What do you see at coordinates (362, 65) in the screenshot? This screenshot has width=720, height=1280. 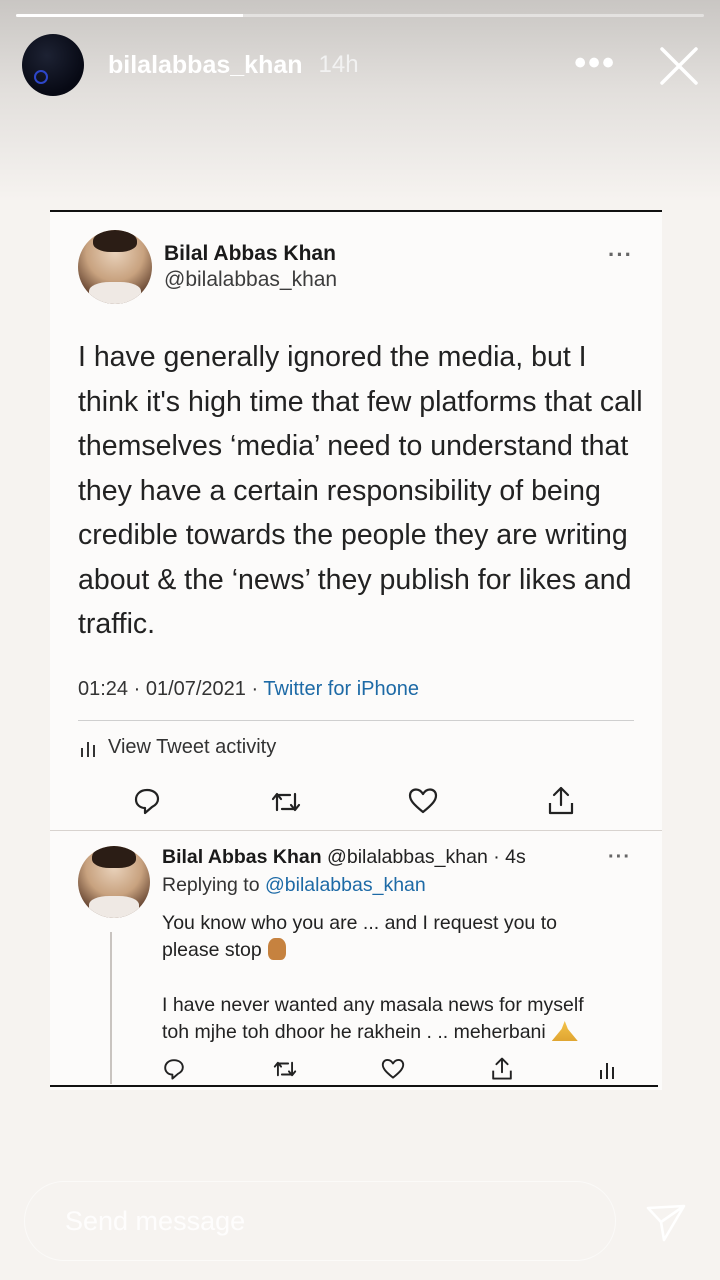 I see `story-header: bilalabbas_khan 14h •••` at bounding box center [362, 65].